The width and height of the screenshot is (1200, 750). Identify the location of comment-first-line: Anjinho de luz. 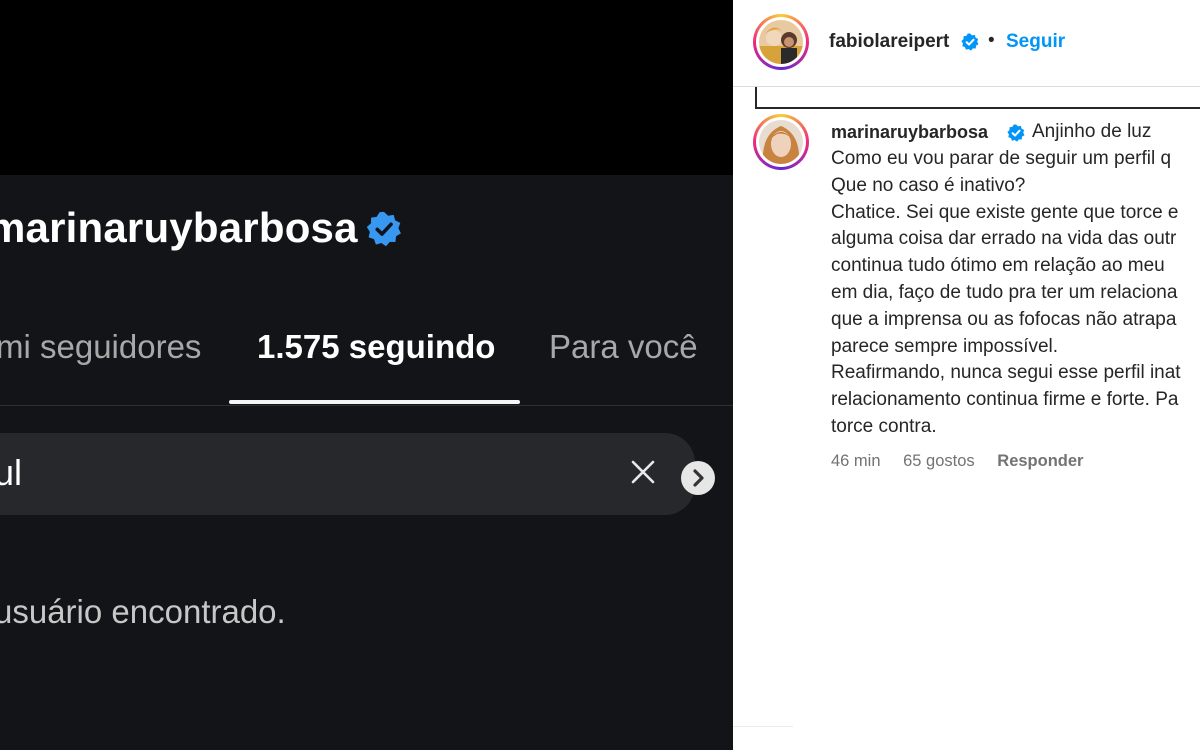
(1092, 131).